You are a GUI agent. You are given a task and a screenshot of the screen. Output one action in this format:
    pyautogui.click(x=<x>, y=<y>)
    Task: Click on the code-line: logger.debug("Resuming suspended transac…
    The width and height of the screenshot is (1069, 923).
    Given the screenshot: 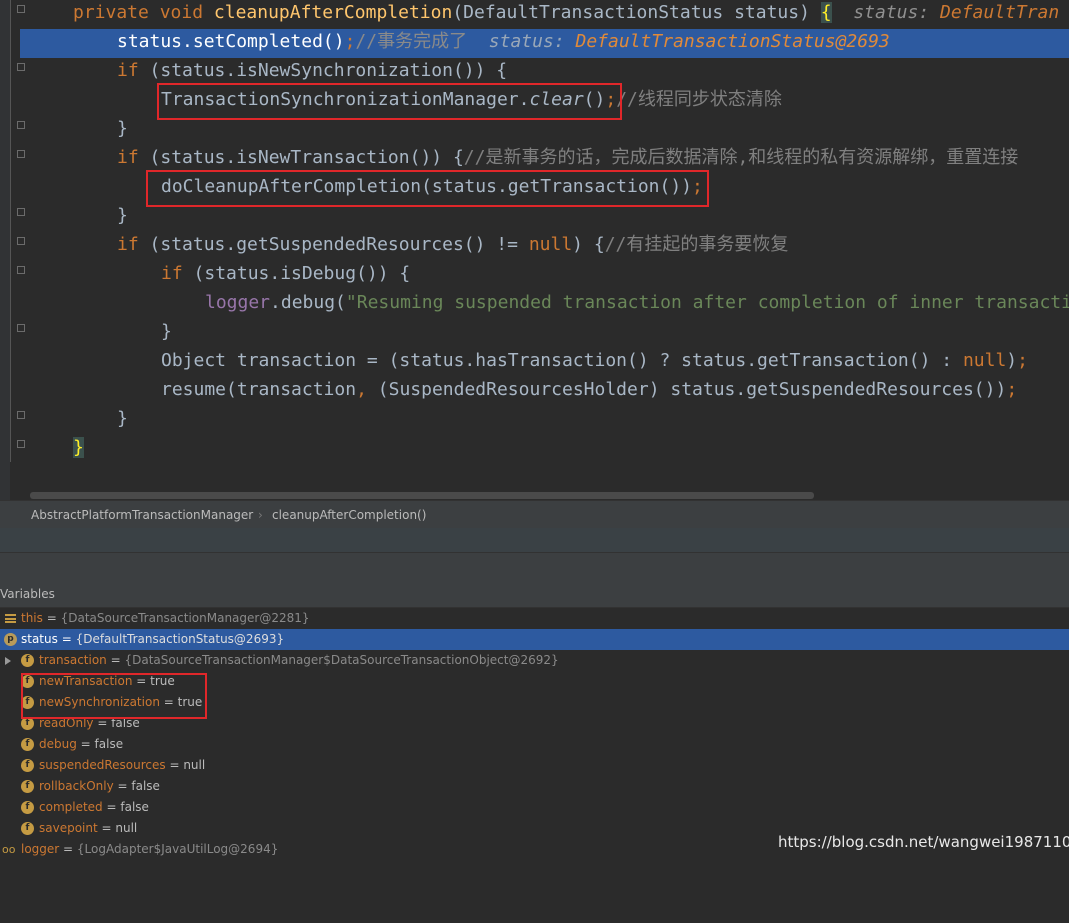 What is the action you would take?
    pyautogui.click(x=637, y=302)
    